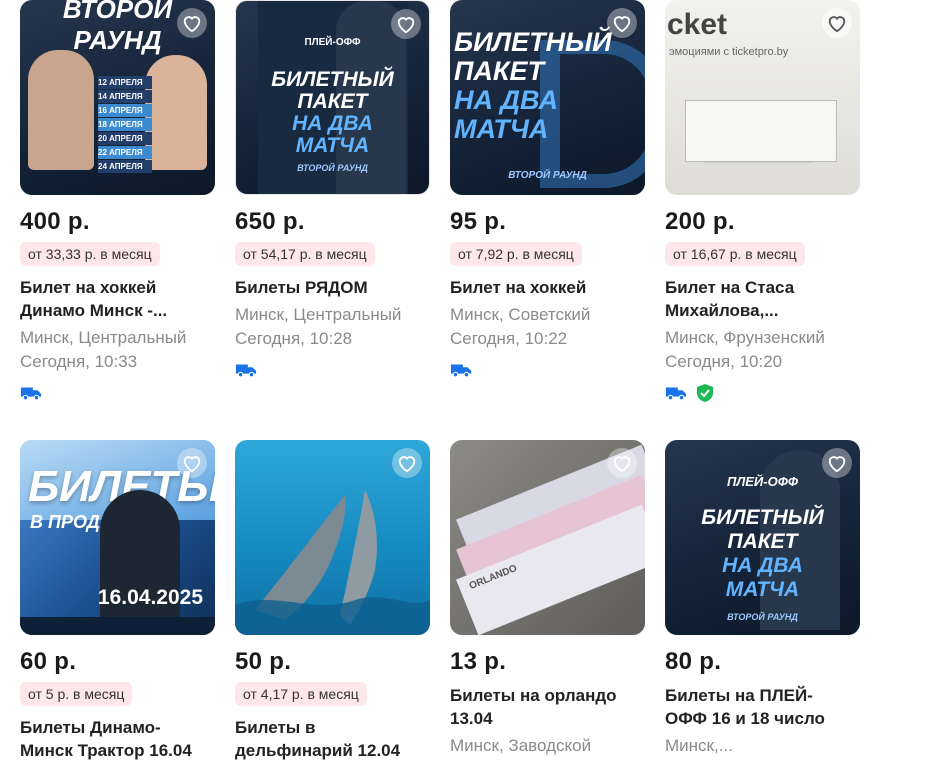 This screenshot has width=936, height=765. What do you see at coordinates (735, 254) in the screenshot?
I see `installment-badge: от 16,67 р. в месяц` at bounding box center [735, 254].